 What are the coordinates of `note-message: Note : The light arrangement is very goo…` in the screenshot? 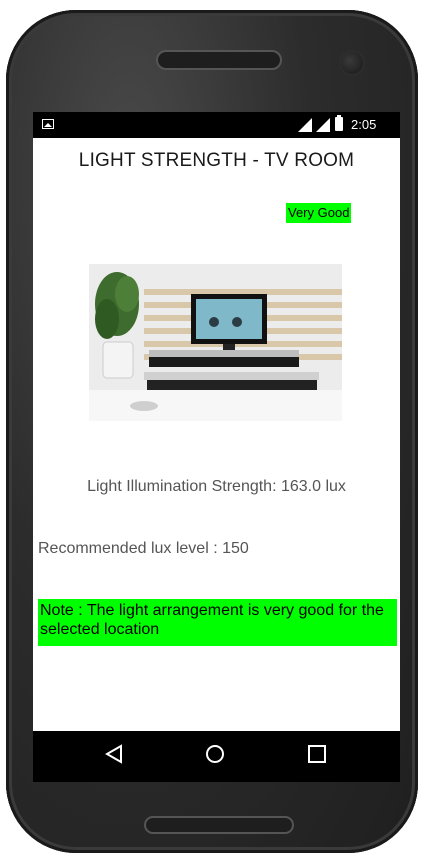 It's located at (217, 622).